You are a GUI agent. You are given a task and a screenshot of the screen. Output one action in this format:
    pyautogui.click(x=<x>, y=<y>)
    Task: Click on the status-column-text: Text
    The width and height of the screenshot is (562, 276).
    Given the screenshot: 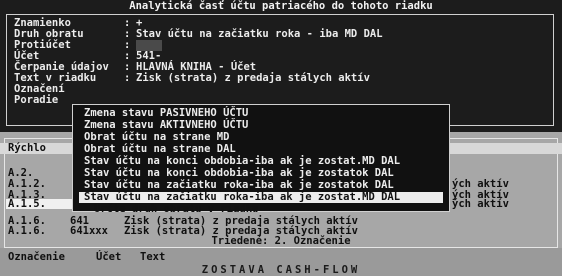 What is the action you would take?
    pyautogui.click(x=152, y=257)
    